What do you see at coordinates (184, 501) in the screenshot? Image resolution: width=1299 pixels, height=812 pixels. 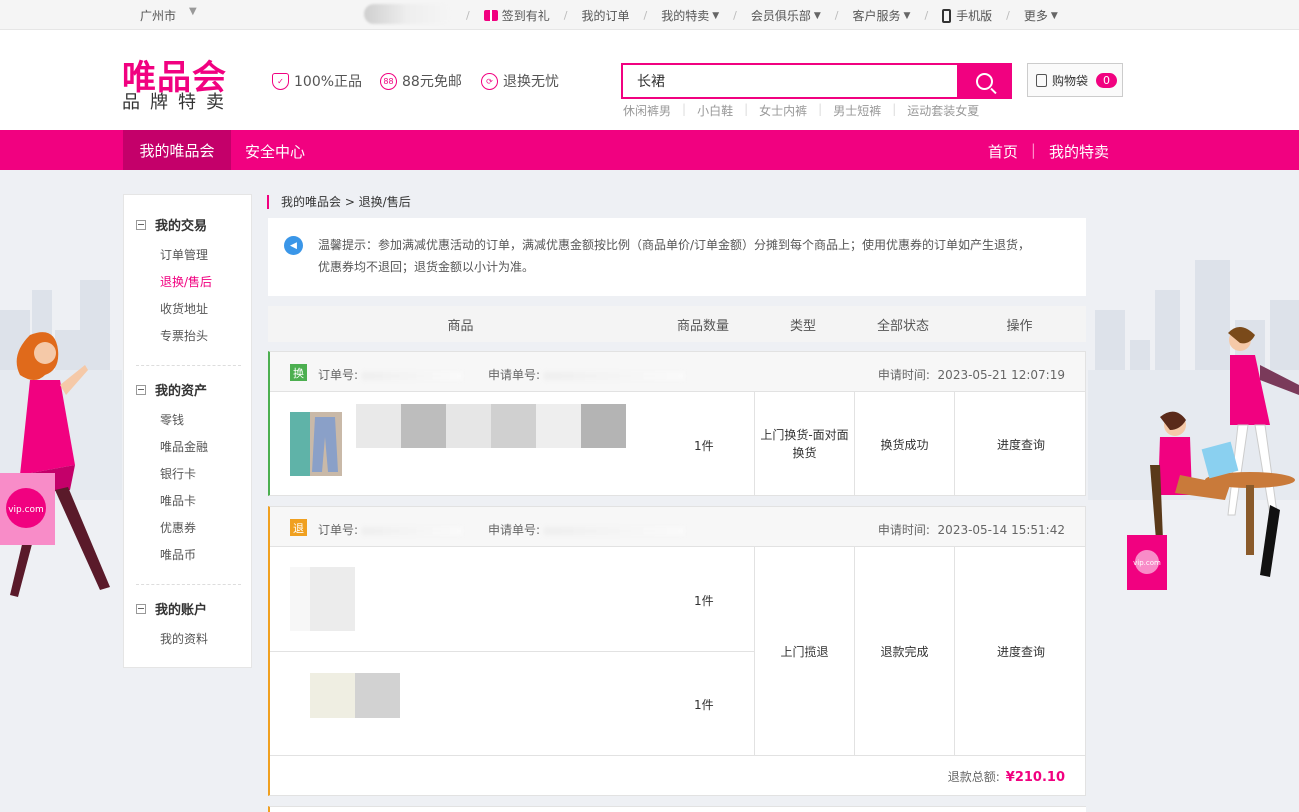 I see `sidebar-item-vip-card: 唯品卡` at bounding box center [184, 501].